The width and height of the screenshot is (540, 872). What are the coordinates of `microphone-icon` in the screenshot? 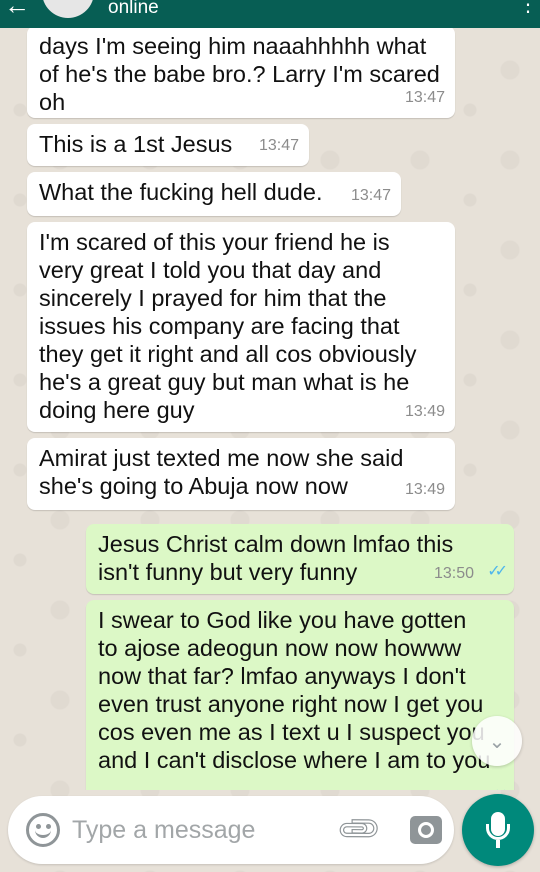 It's located at (498, 830).